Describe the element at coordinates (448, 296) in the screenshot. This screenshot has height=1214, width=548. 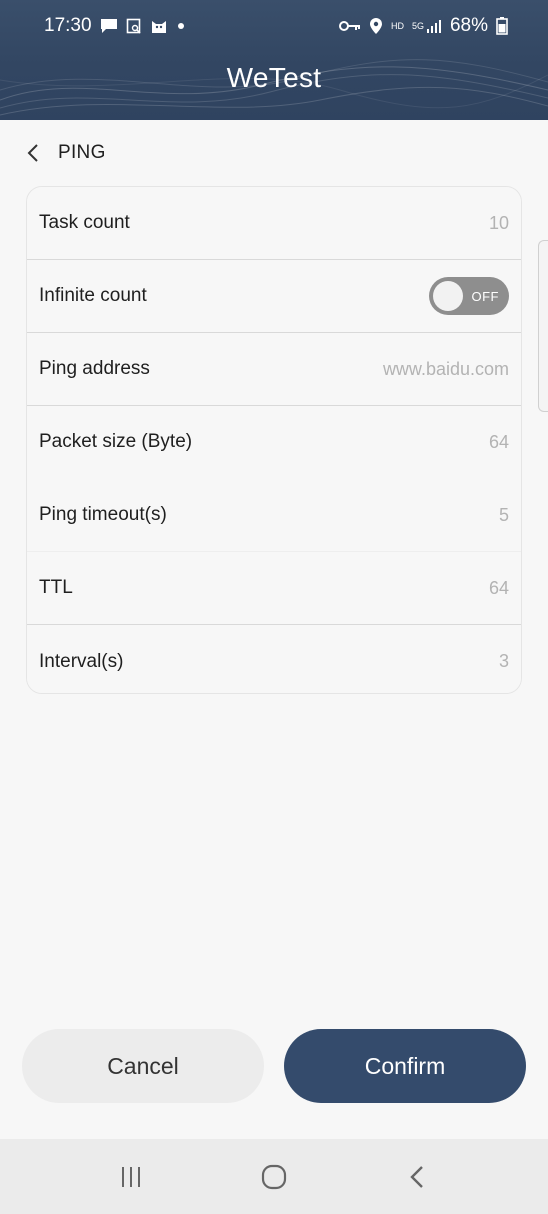
I see `toggle-knob` at that location.